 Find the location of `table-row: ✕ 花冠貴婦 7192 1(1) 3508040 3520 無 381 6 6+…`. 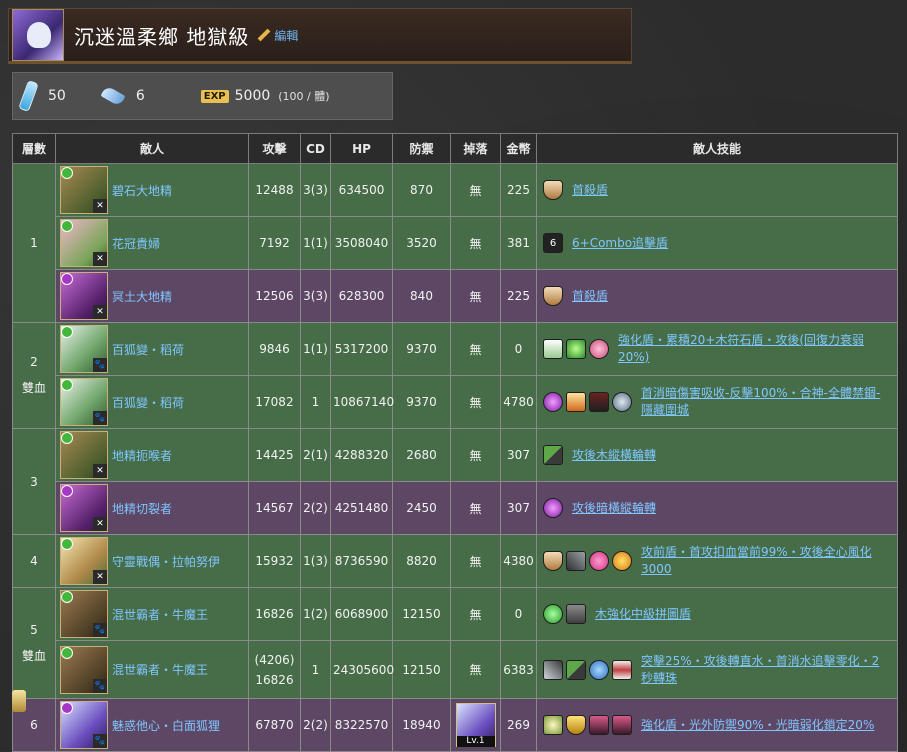

table-row: ✕ 花冠貴婦 7192 1(1) 3508040 3520 無 381 6 6+… is located at coordinates (455, 243).